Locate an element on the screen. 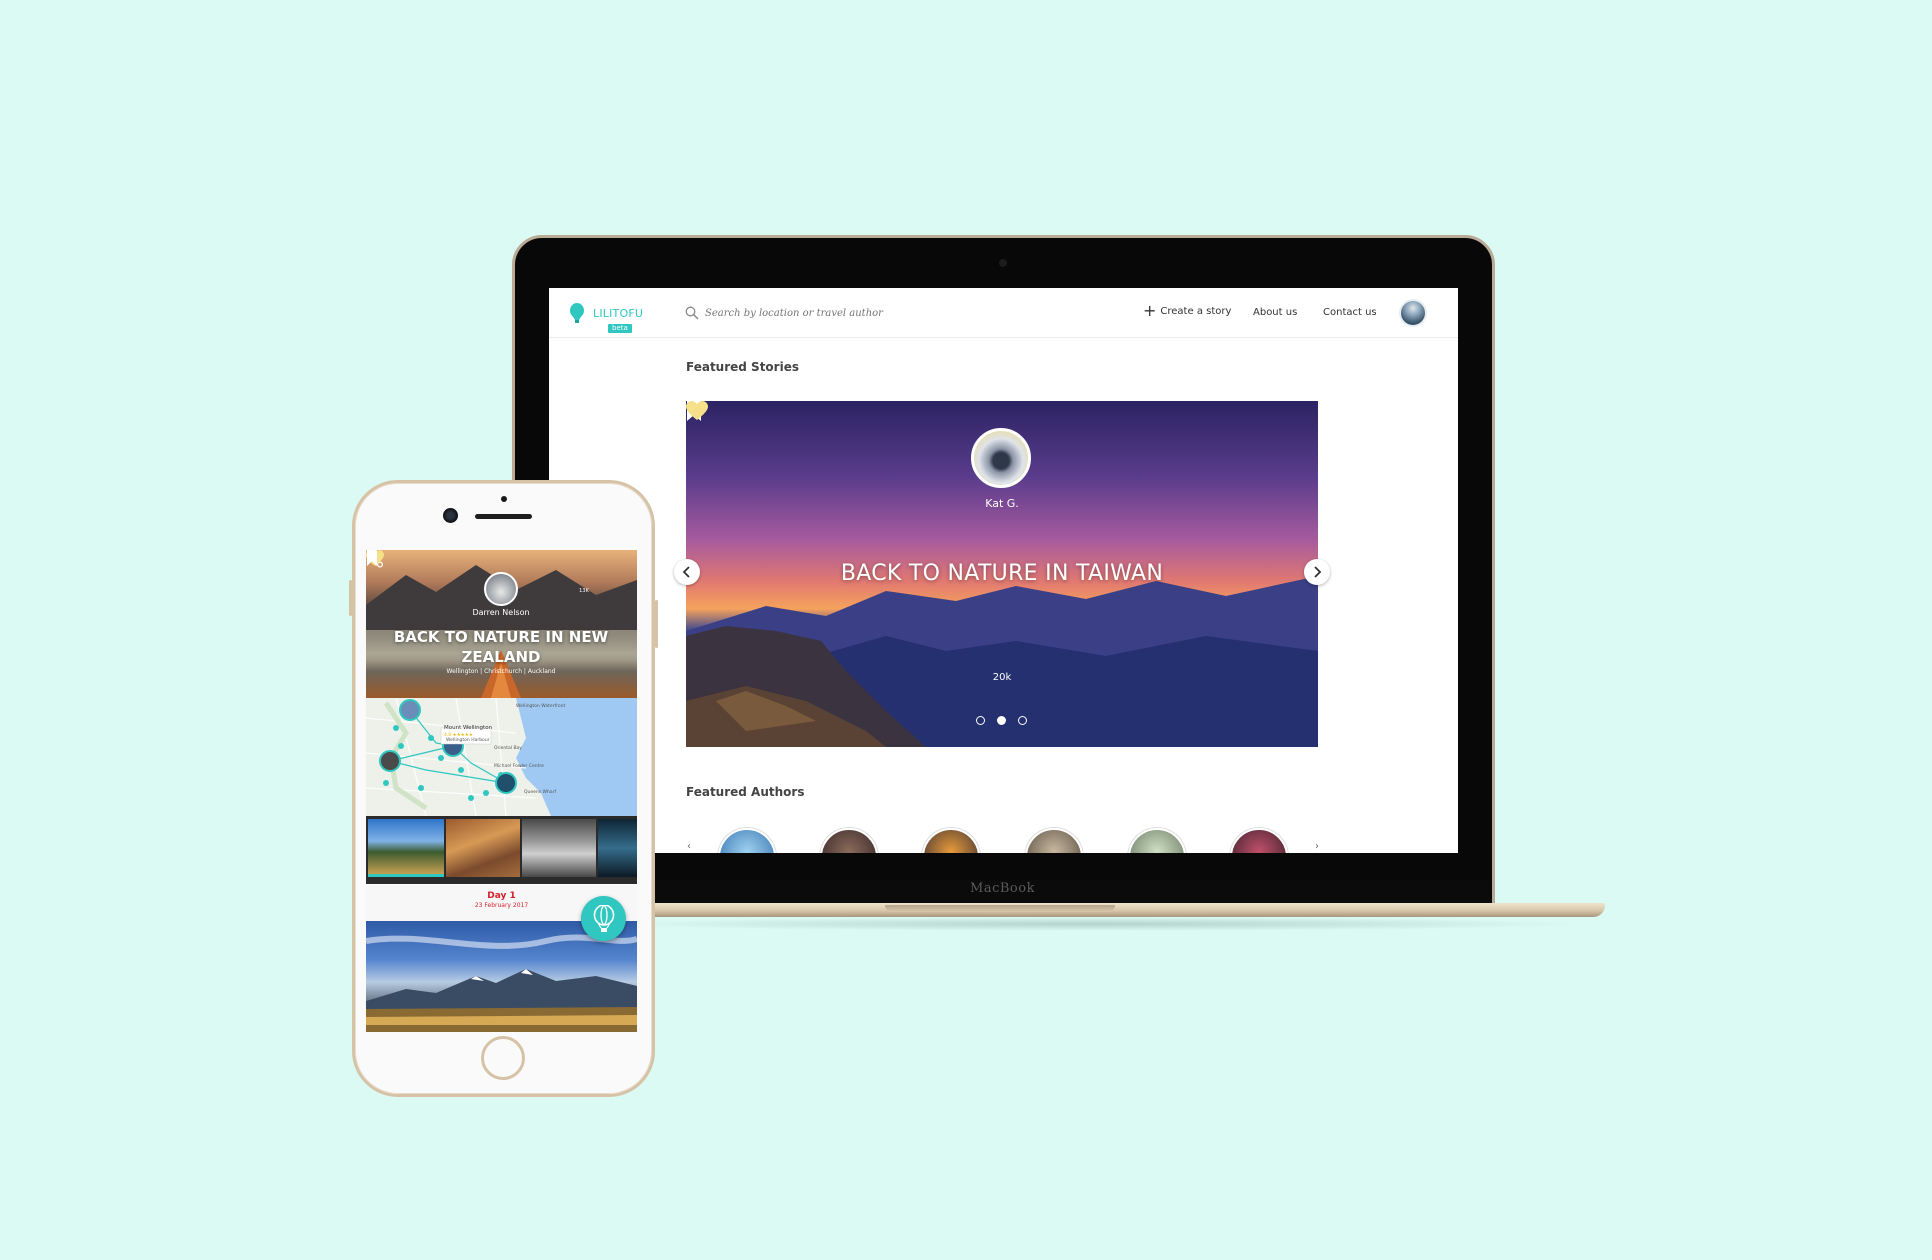 This screenshot has width=1932, height=1260. plus-icon: + is located at coordinates (1150, 310).